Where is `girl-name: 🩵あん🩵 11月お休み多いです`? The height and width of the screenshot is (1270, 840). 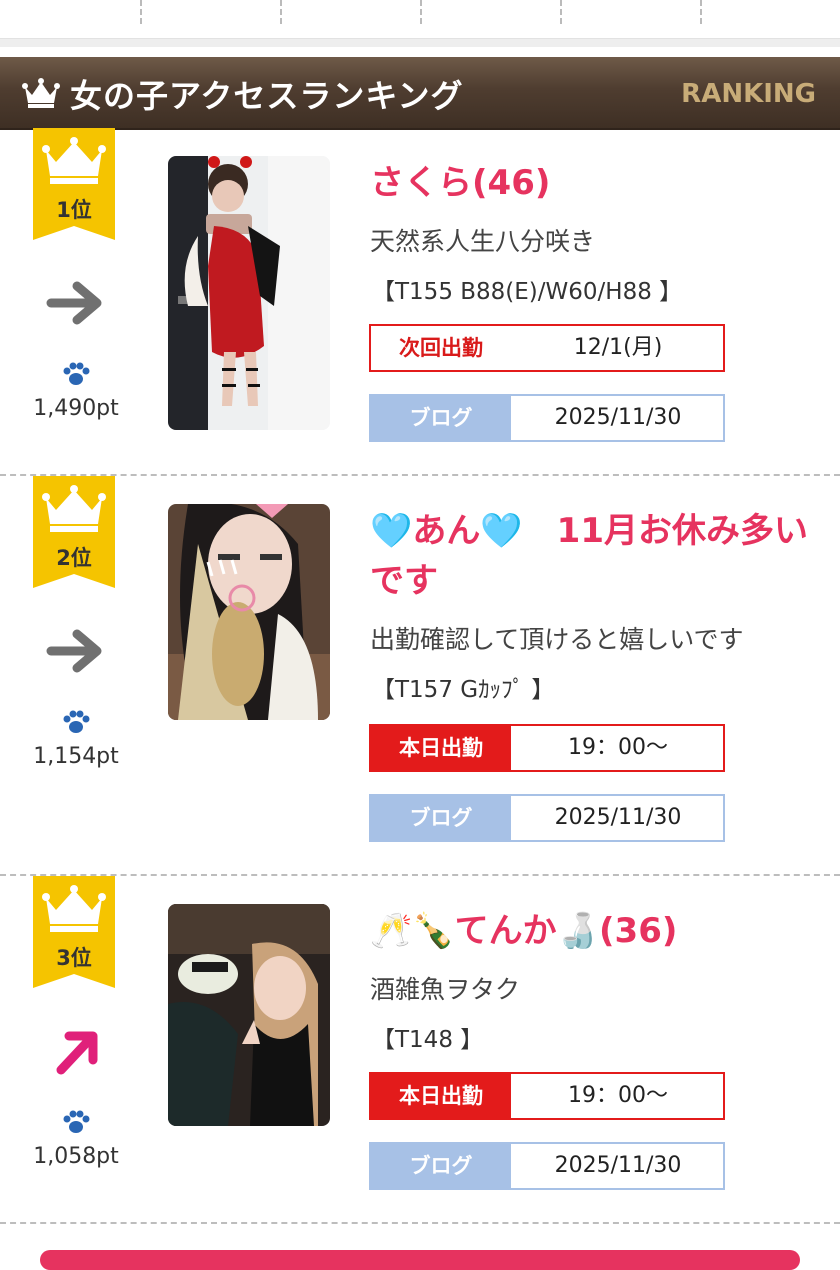 girl-name: 🩵あん🩵 11月お休み多いです is located at coordinates (590, 556).